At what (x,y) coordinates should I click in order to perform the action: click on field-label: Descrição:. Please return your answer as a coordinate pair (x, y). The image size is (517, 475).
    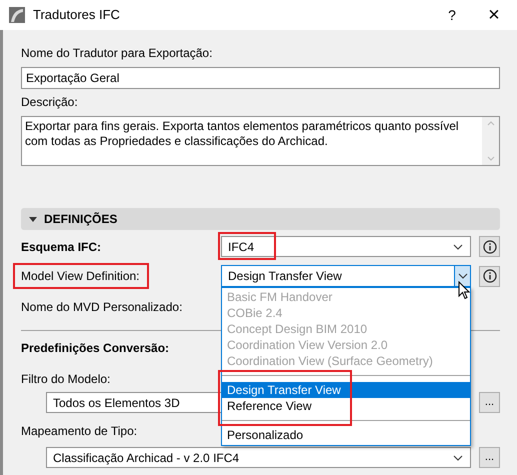
    Looking at the image, I should click on (49, 102).